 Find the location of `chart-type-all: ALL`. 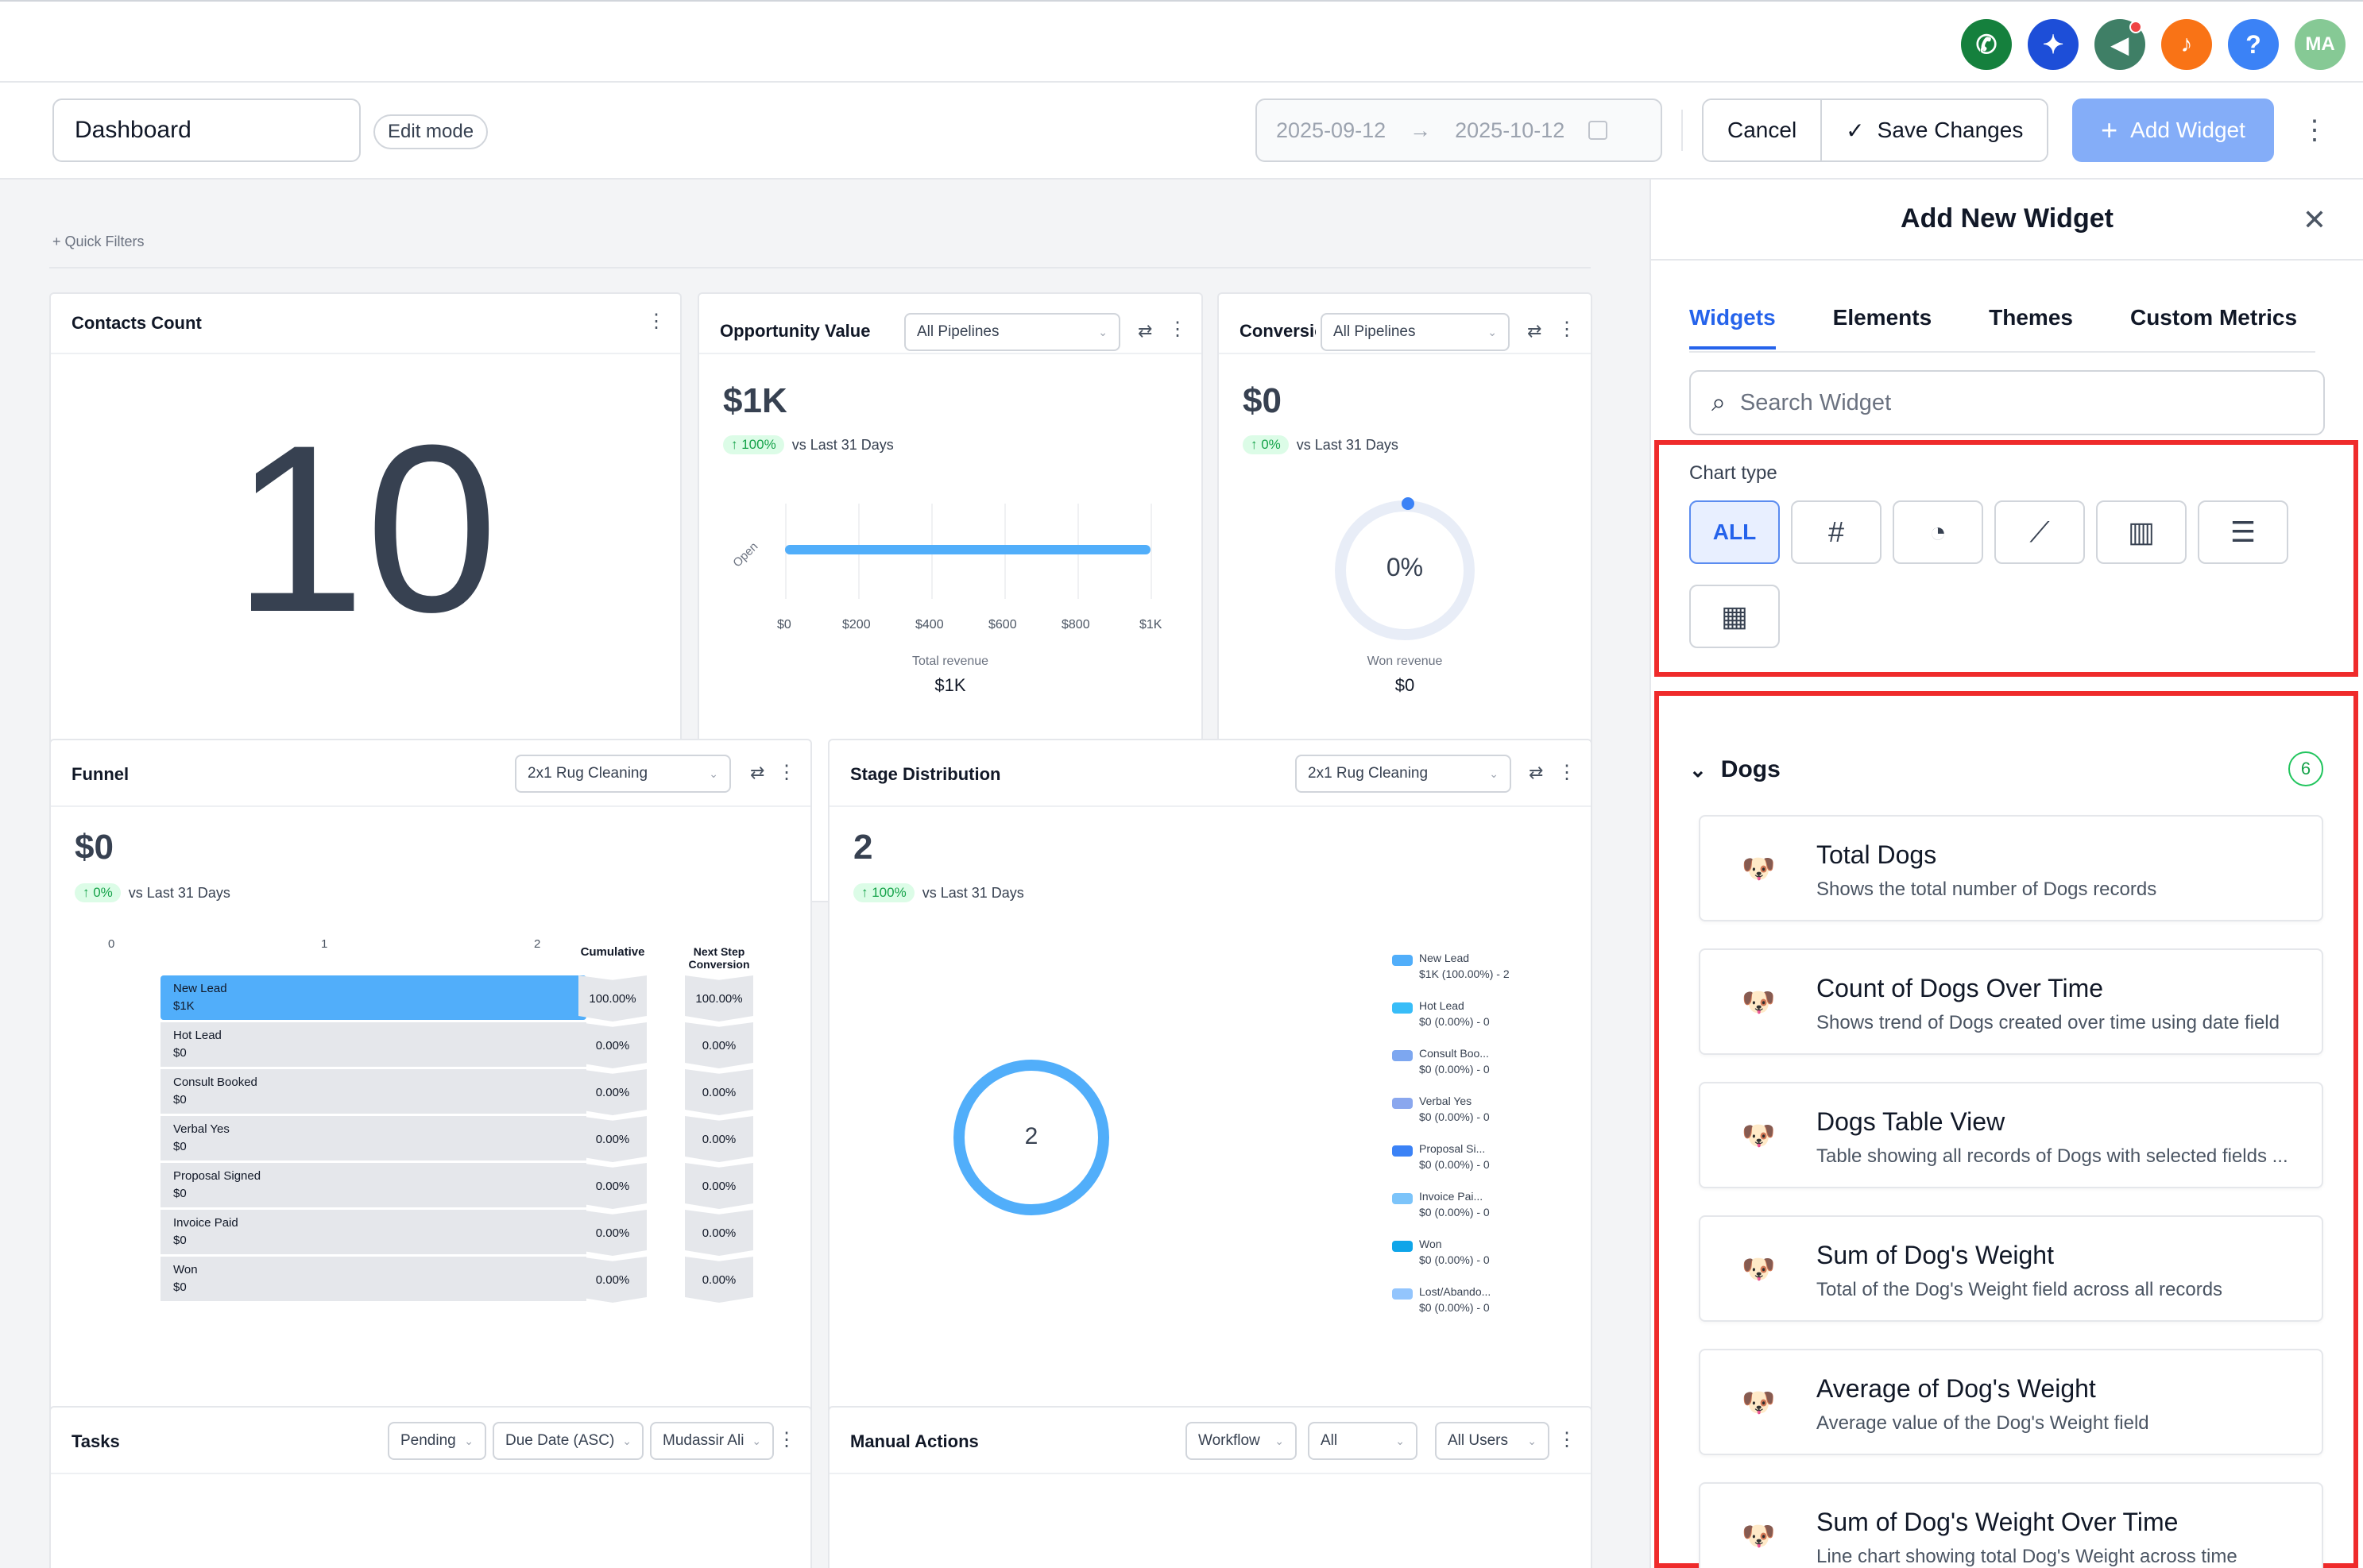

chart-type-all: ALL is located at coordinates (1734, 532).